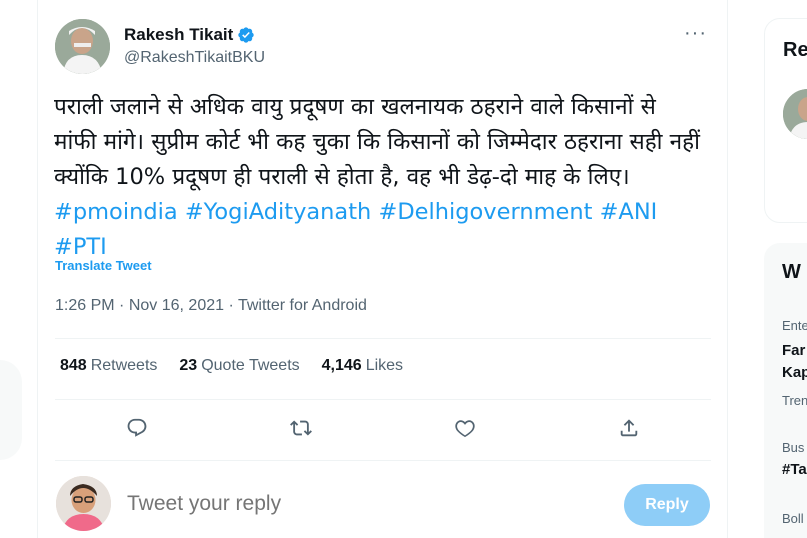 Image resolution: width=807 pixels, height=538 pixels. Describe the element at coordinates (103, 265) in the screenshot. I see `translate-tweet-link: Translate Tweet` at that location.